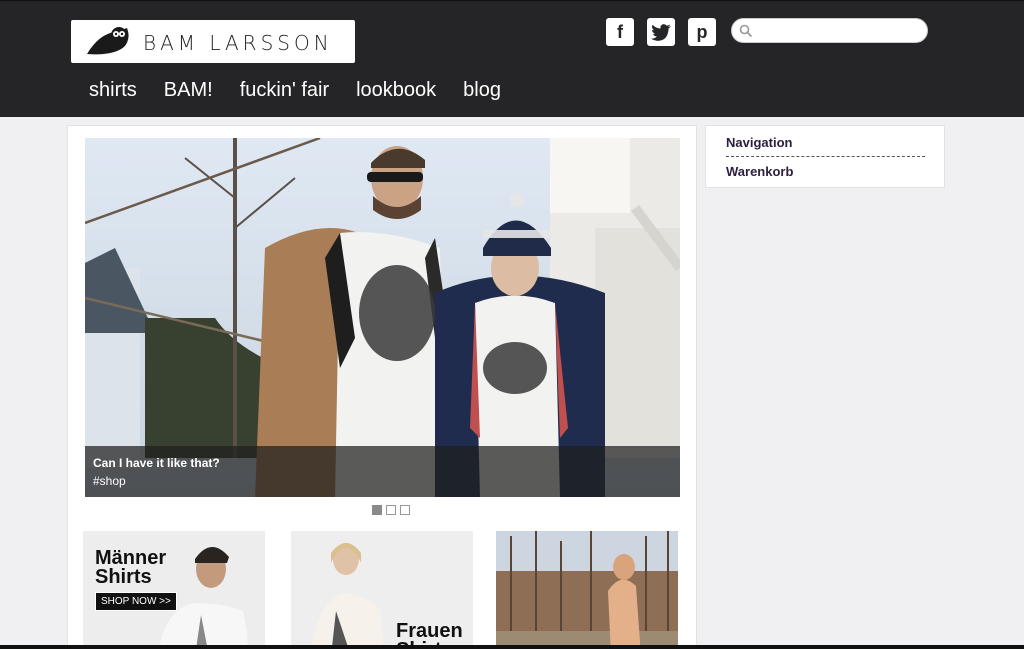 This screenshot has height=649, width=1024. I want to click on brand-name: BAM LARSSON, so click(238, 43).